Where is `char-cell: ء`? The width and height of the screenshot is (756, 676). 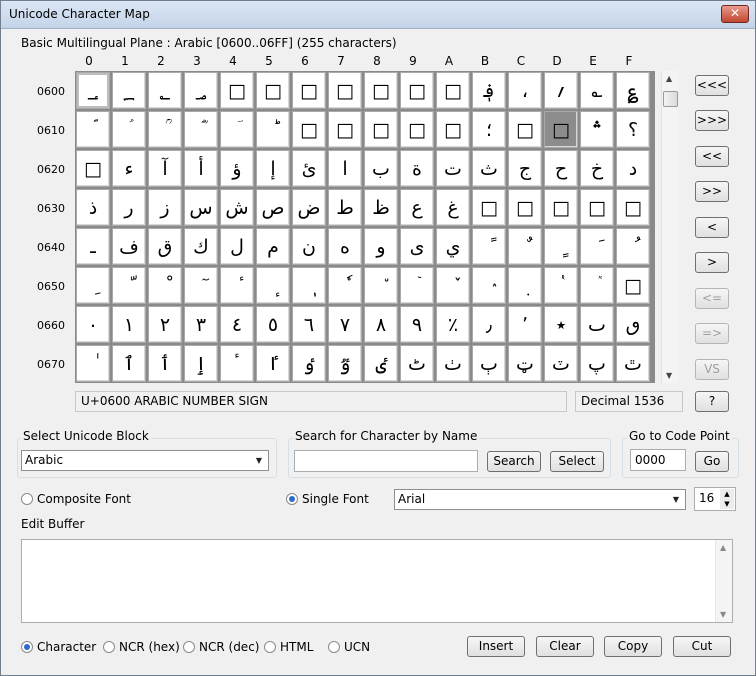 char-cell: ء is located at coordinates (129, 168).